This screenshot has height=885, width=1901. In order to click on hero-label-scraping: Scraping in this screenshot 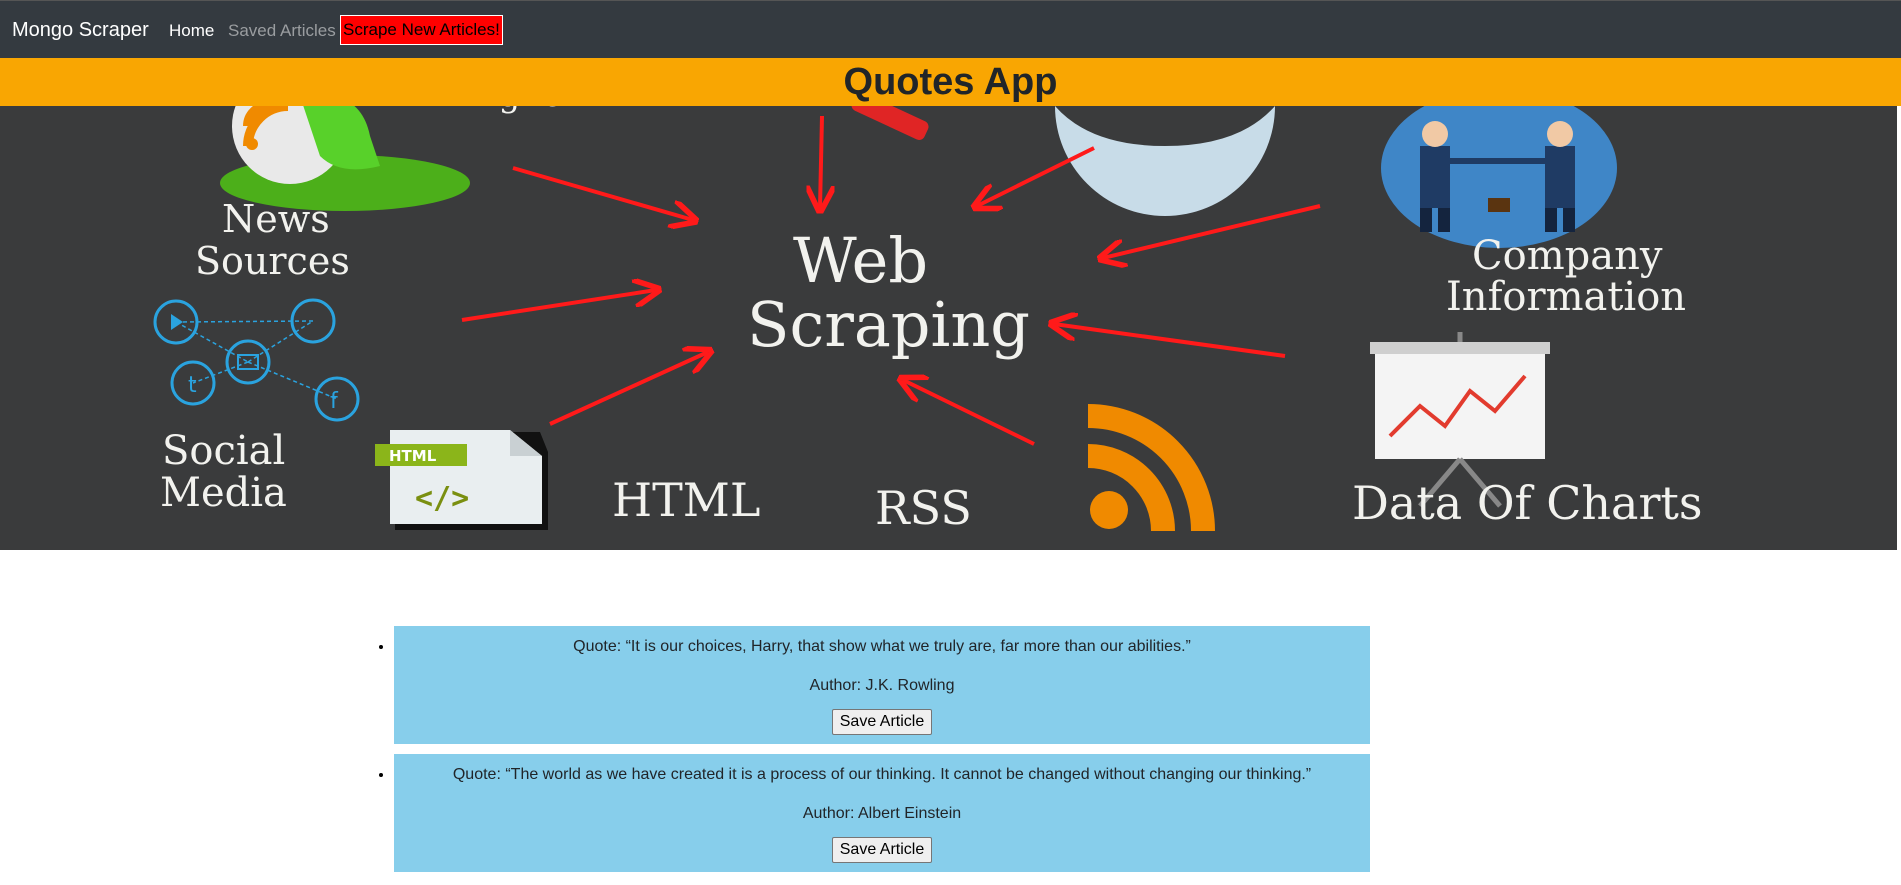, I will do `click(888, 324)`.